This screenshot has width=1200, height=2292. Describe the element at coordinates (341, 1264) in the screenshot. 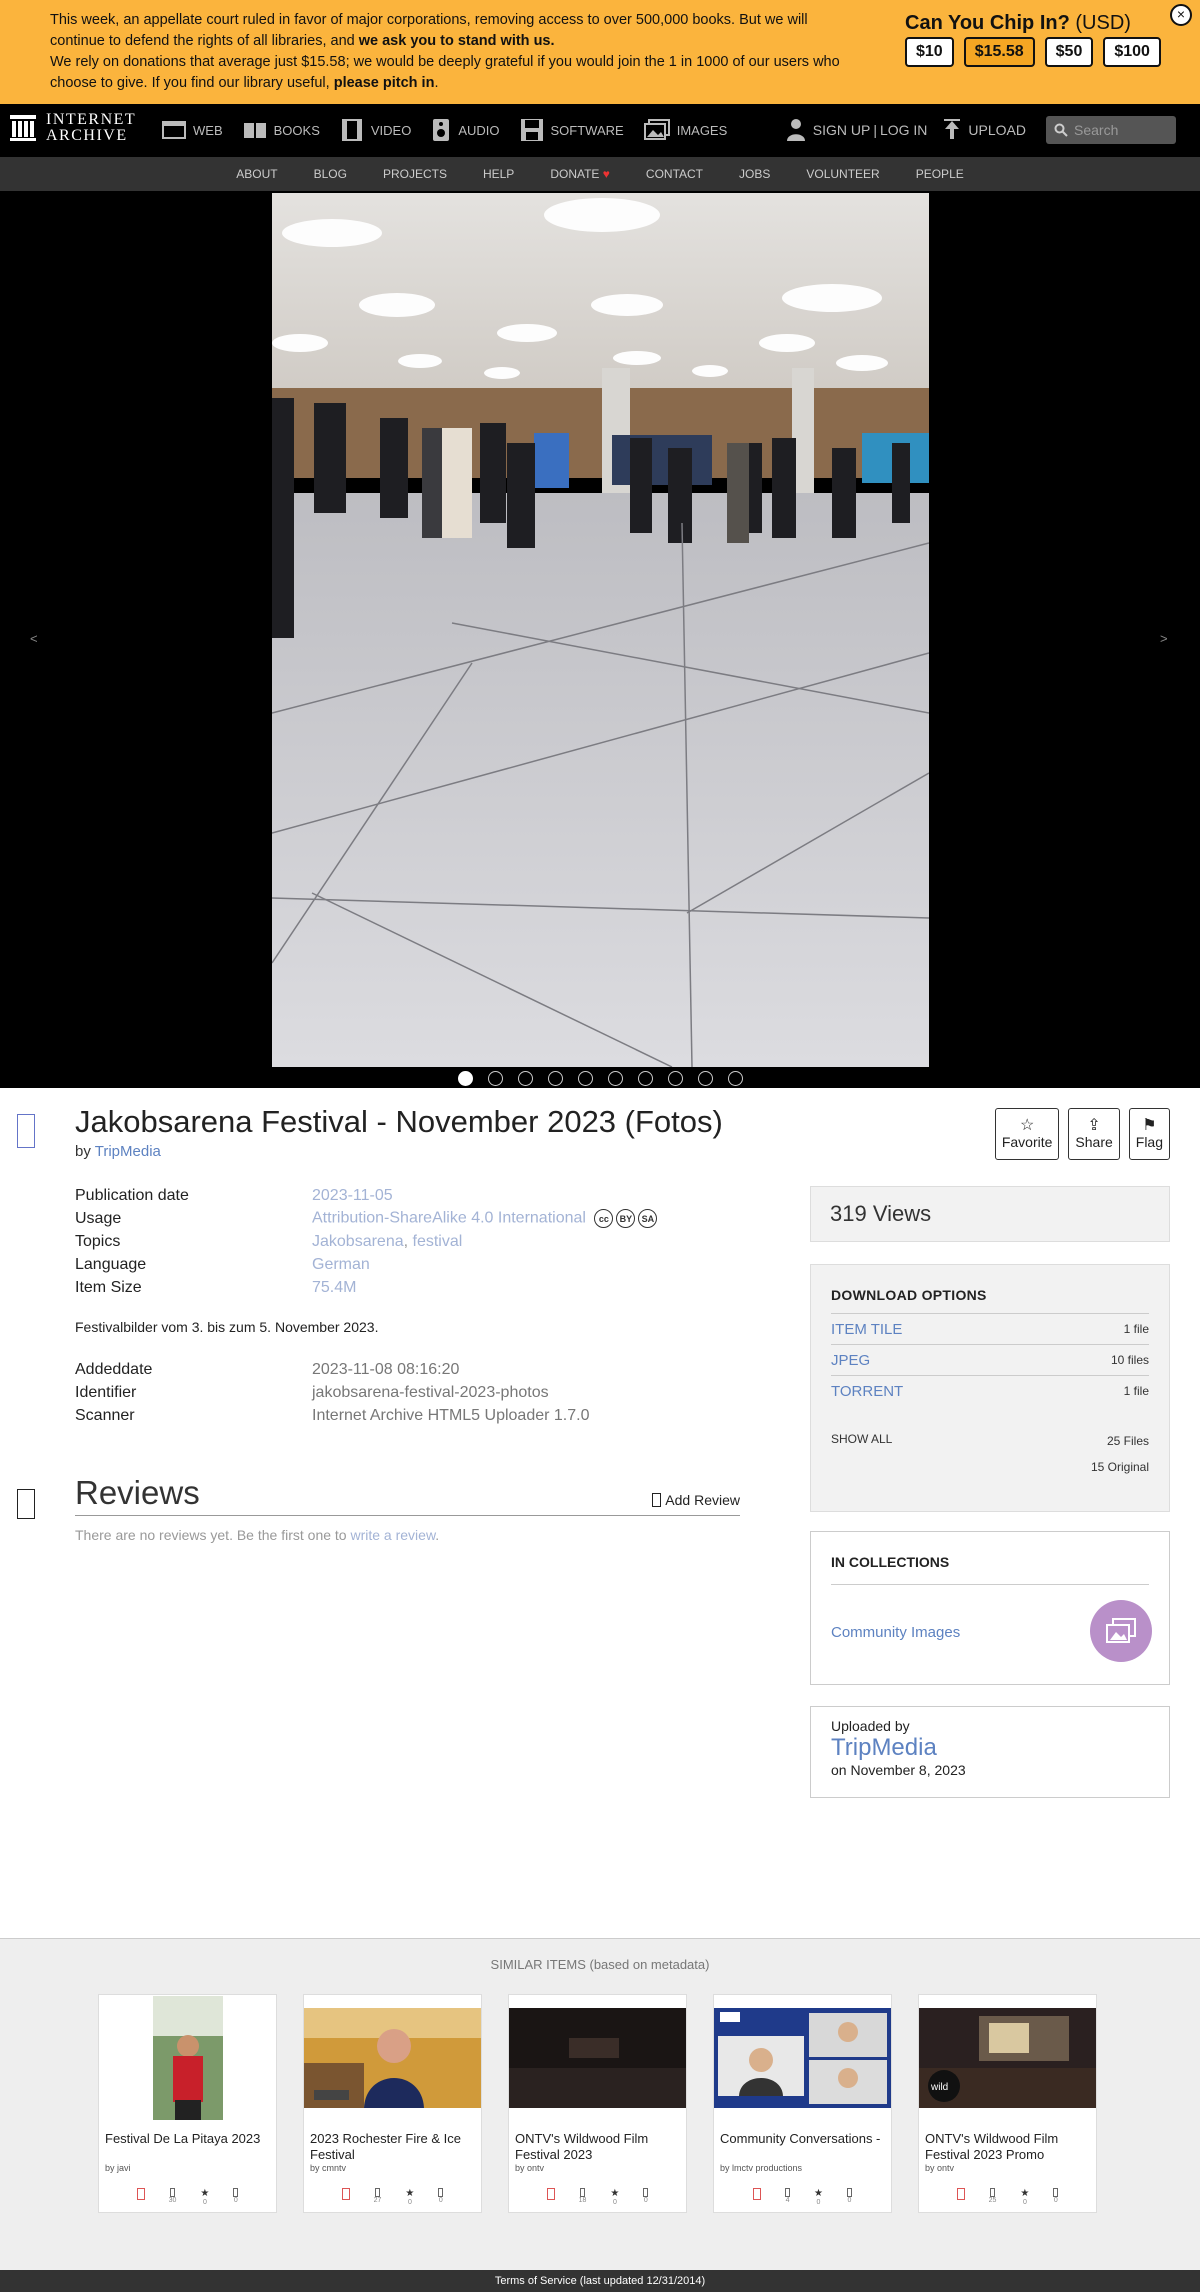

I see `language-link: German` at that location.